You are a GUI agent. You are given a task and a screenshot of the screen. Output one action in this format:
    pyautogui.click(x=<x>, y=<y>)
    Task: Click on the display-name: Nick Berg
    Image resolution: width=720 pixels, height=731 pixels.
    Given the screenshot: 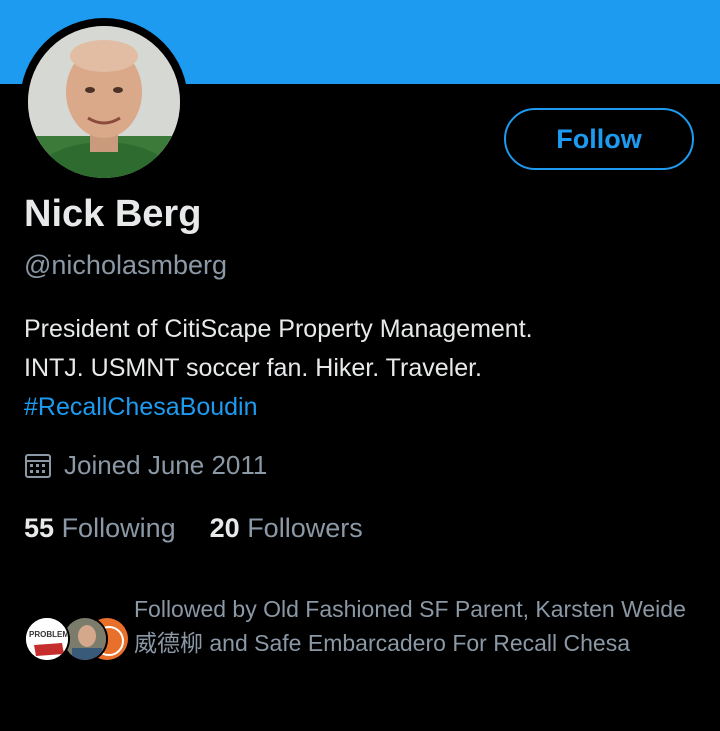 What is the action you would take?
    pyautogui.click(x=113, y=214)
    